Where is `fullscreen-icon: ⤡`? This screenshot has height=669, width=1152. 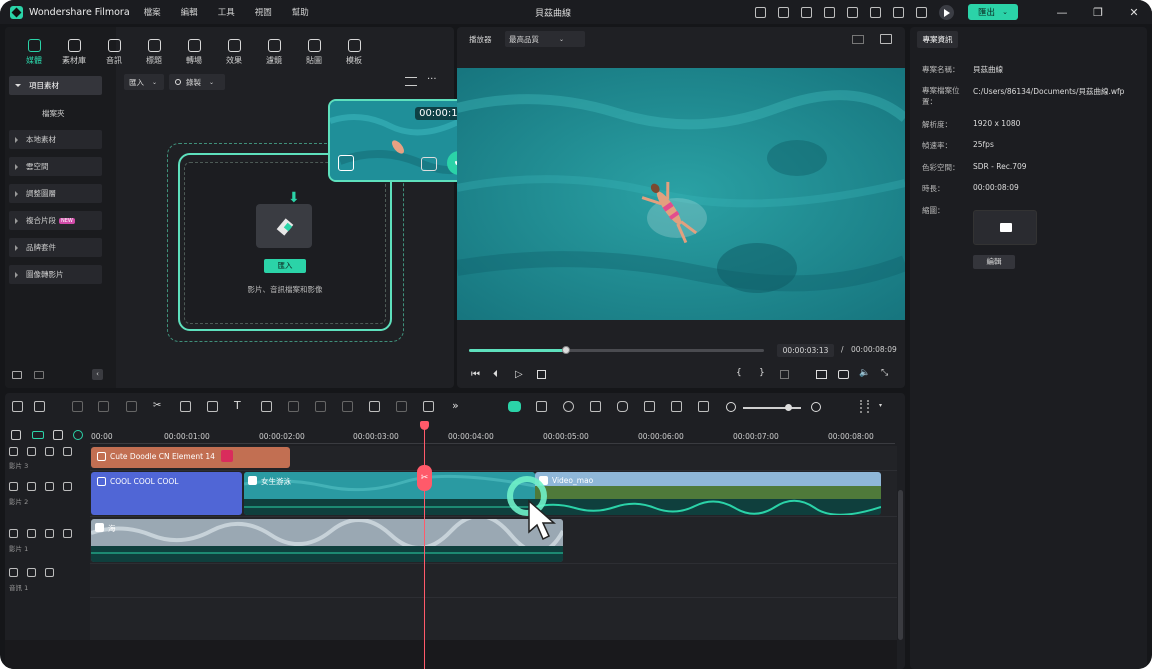
fullscreen-icon: ⤡ is located at coordinates (884, 373).